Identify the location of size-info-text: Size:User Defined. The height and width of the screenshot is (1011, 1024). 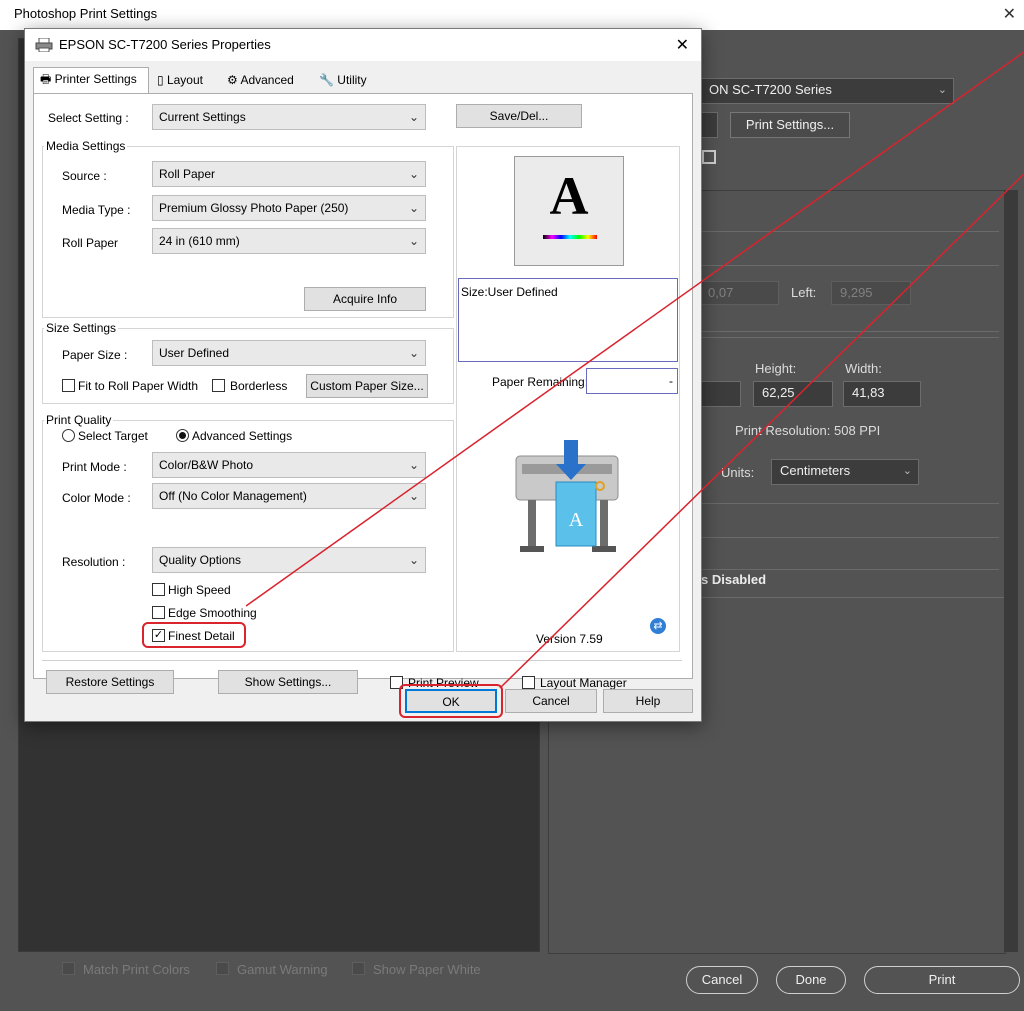
(509, 292).